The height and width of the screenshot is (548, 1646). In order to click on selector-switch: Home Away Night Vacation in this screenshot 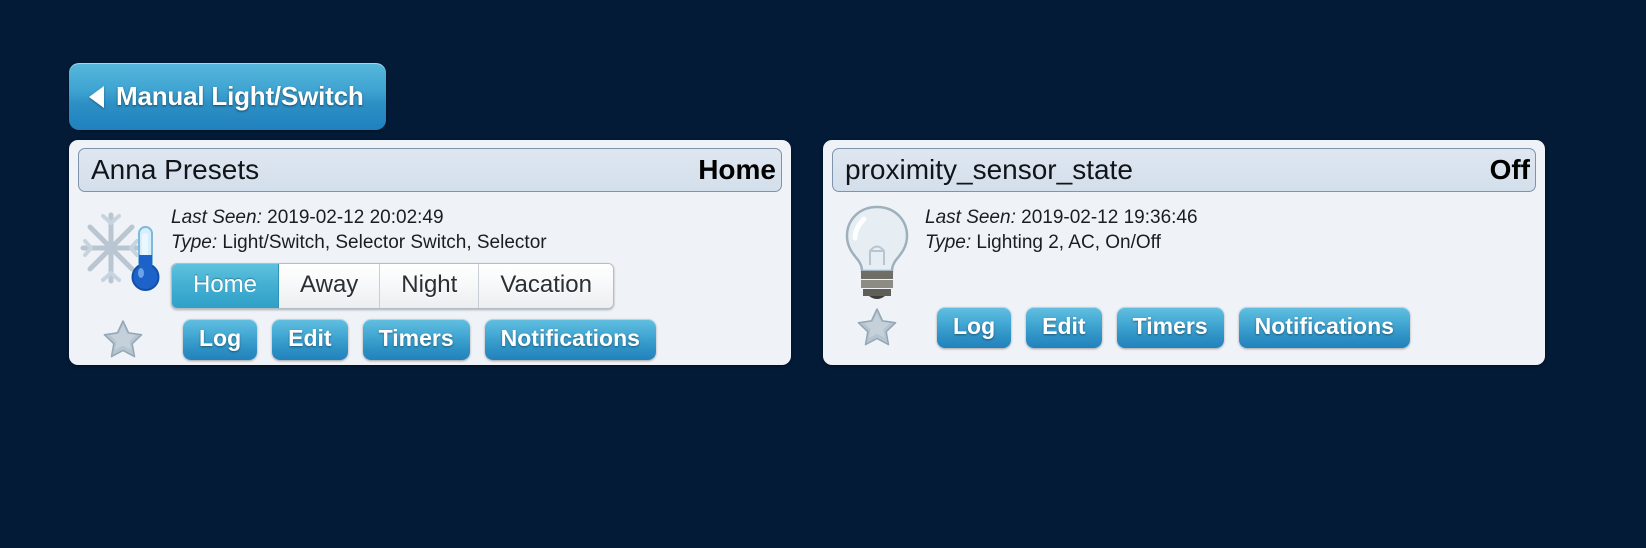, I will do `click(392, 286)`.